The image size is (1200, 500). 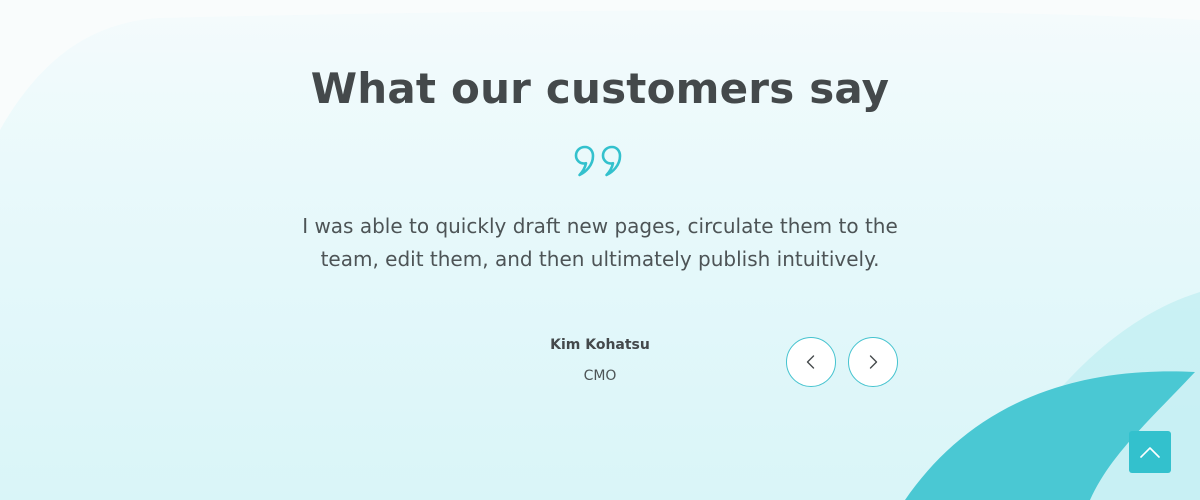 I want to click on scroll-to-top-button, so click(x=1150, y=452).